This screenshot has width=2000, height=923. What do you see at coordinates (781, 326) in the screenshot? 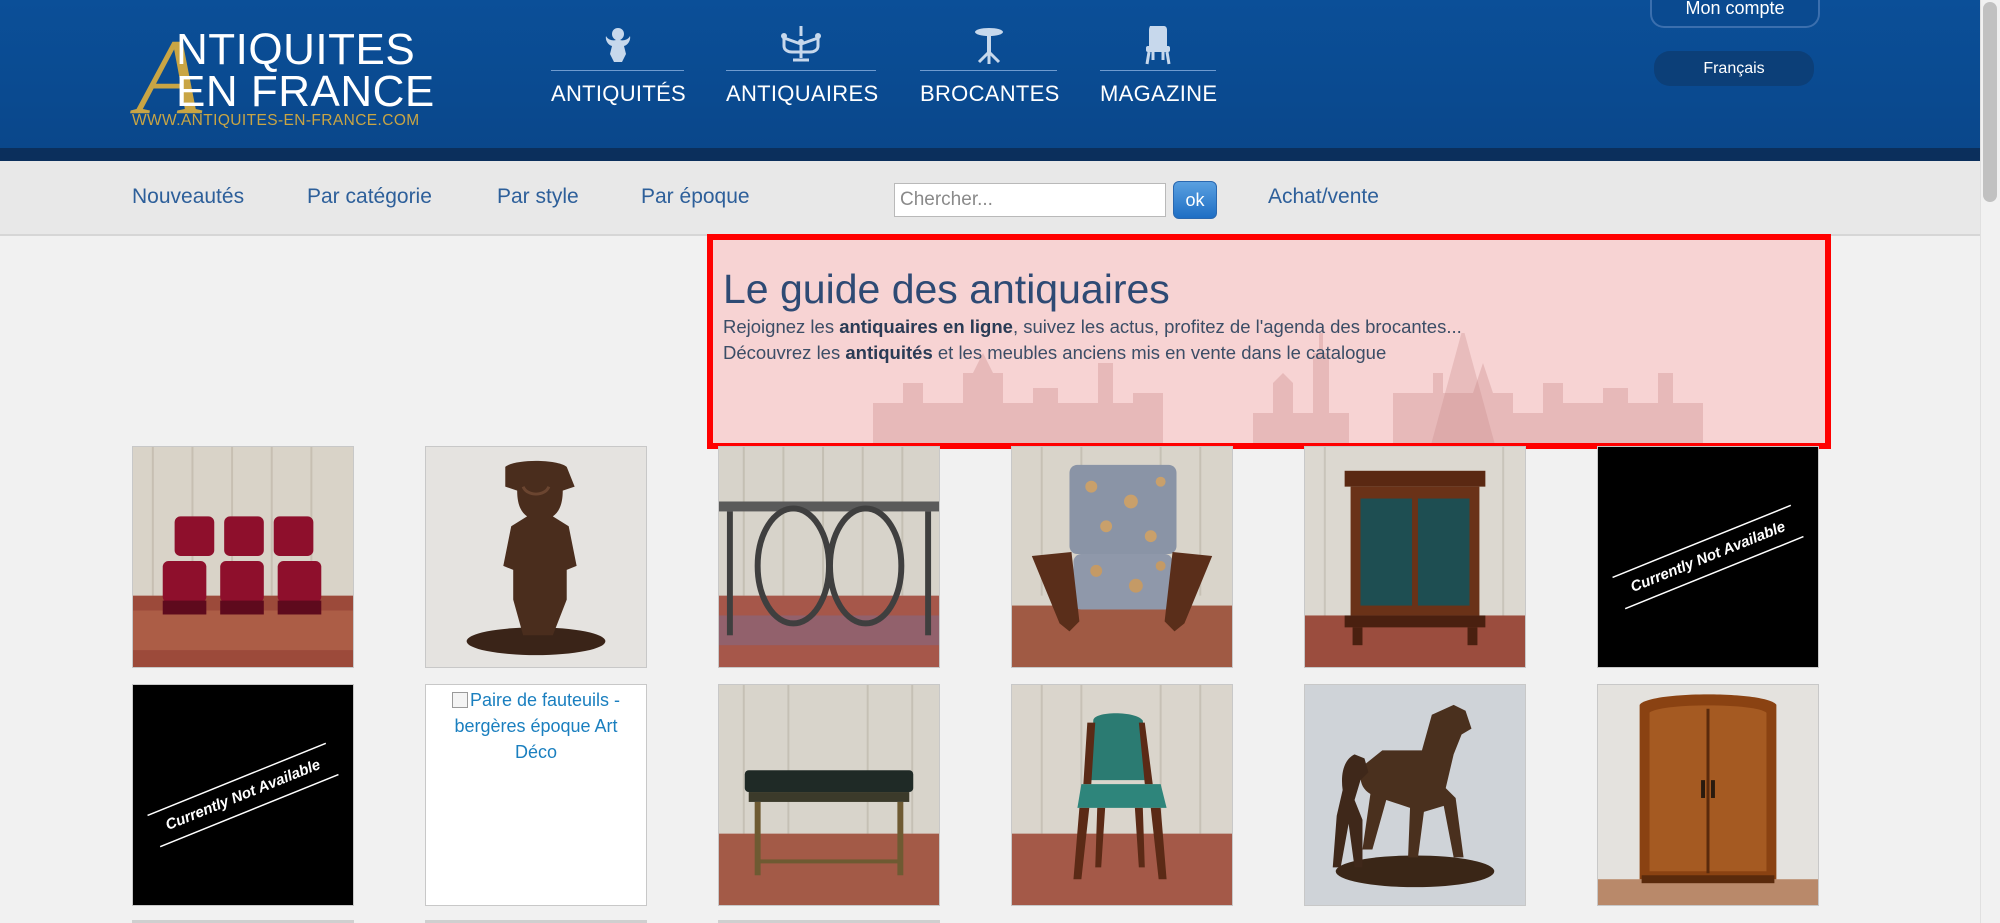
I see `guide-line-1-pre: Rejoignez les` at bounding box center [781, 326].